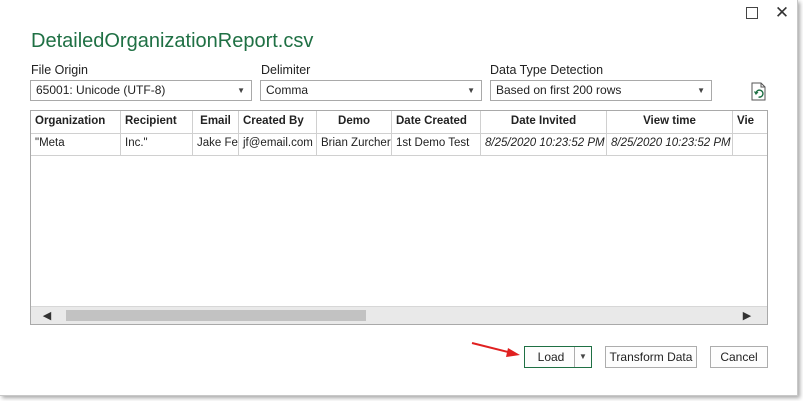  What do you see at coordinates (747, 315) in the screenshot?
I see `scroll-right-icon: ▶` at bounding box center [747, 315].